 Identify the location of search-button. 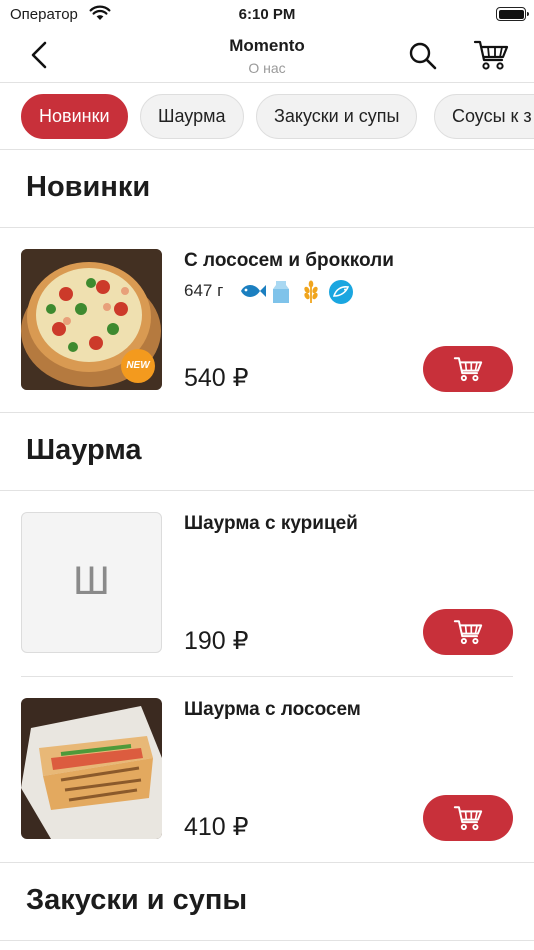
(423, 56).